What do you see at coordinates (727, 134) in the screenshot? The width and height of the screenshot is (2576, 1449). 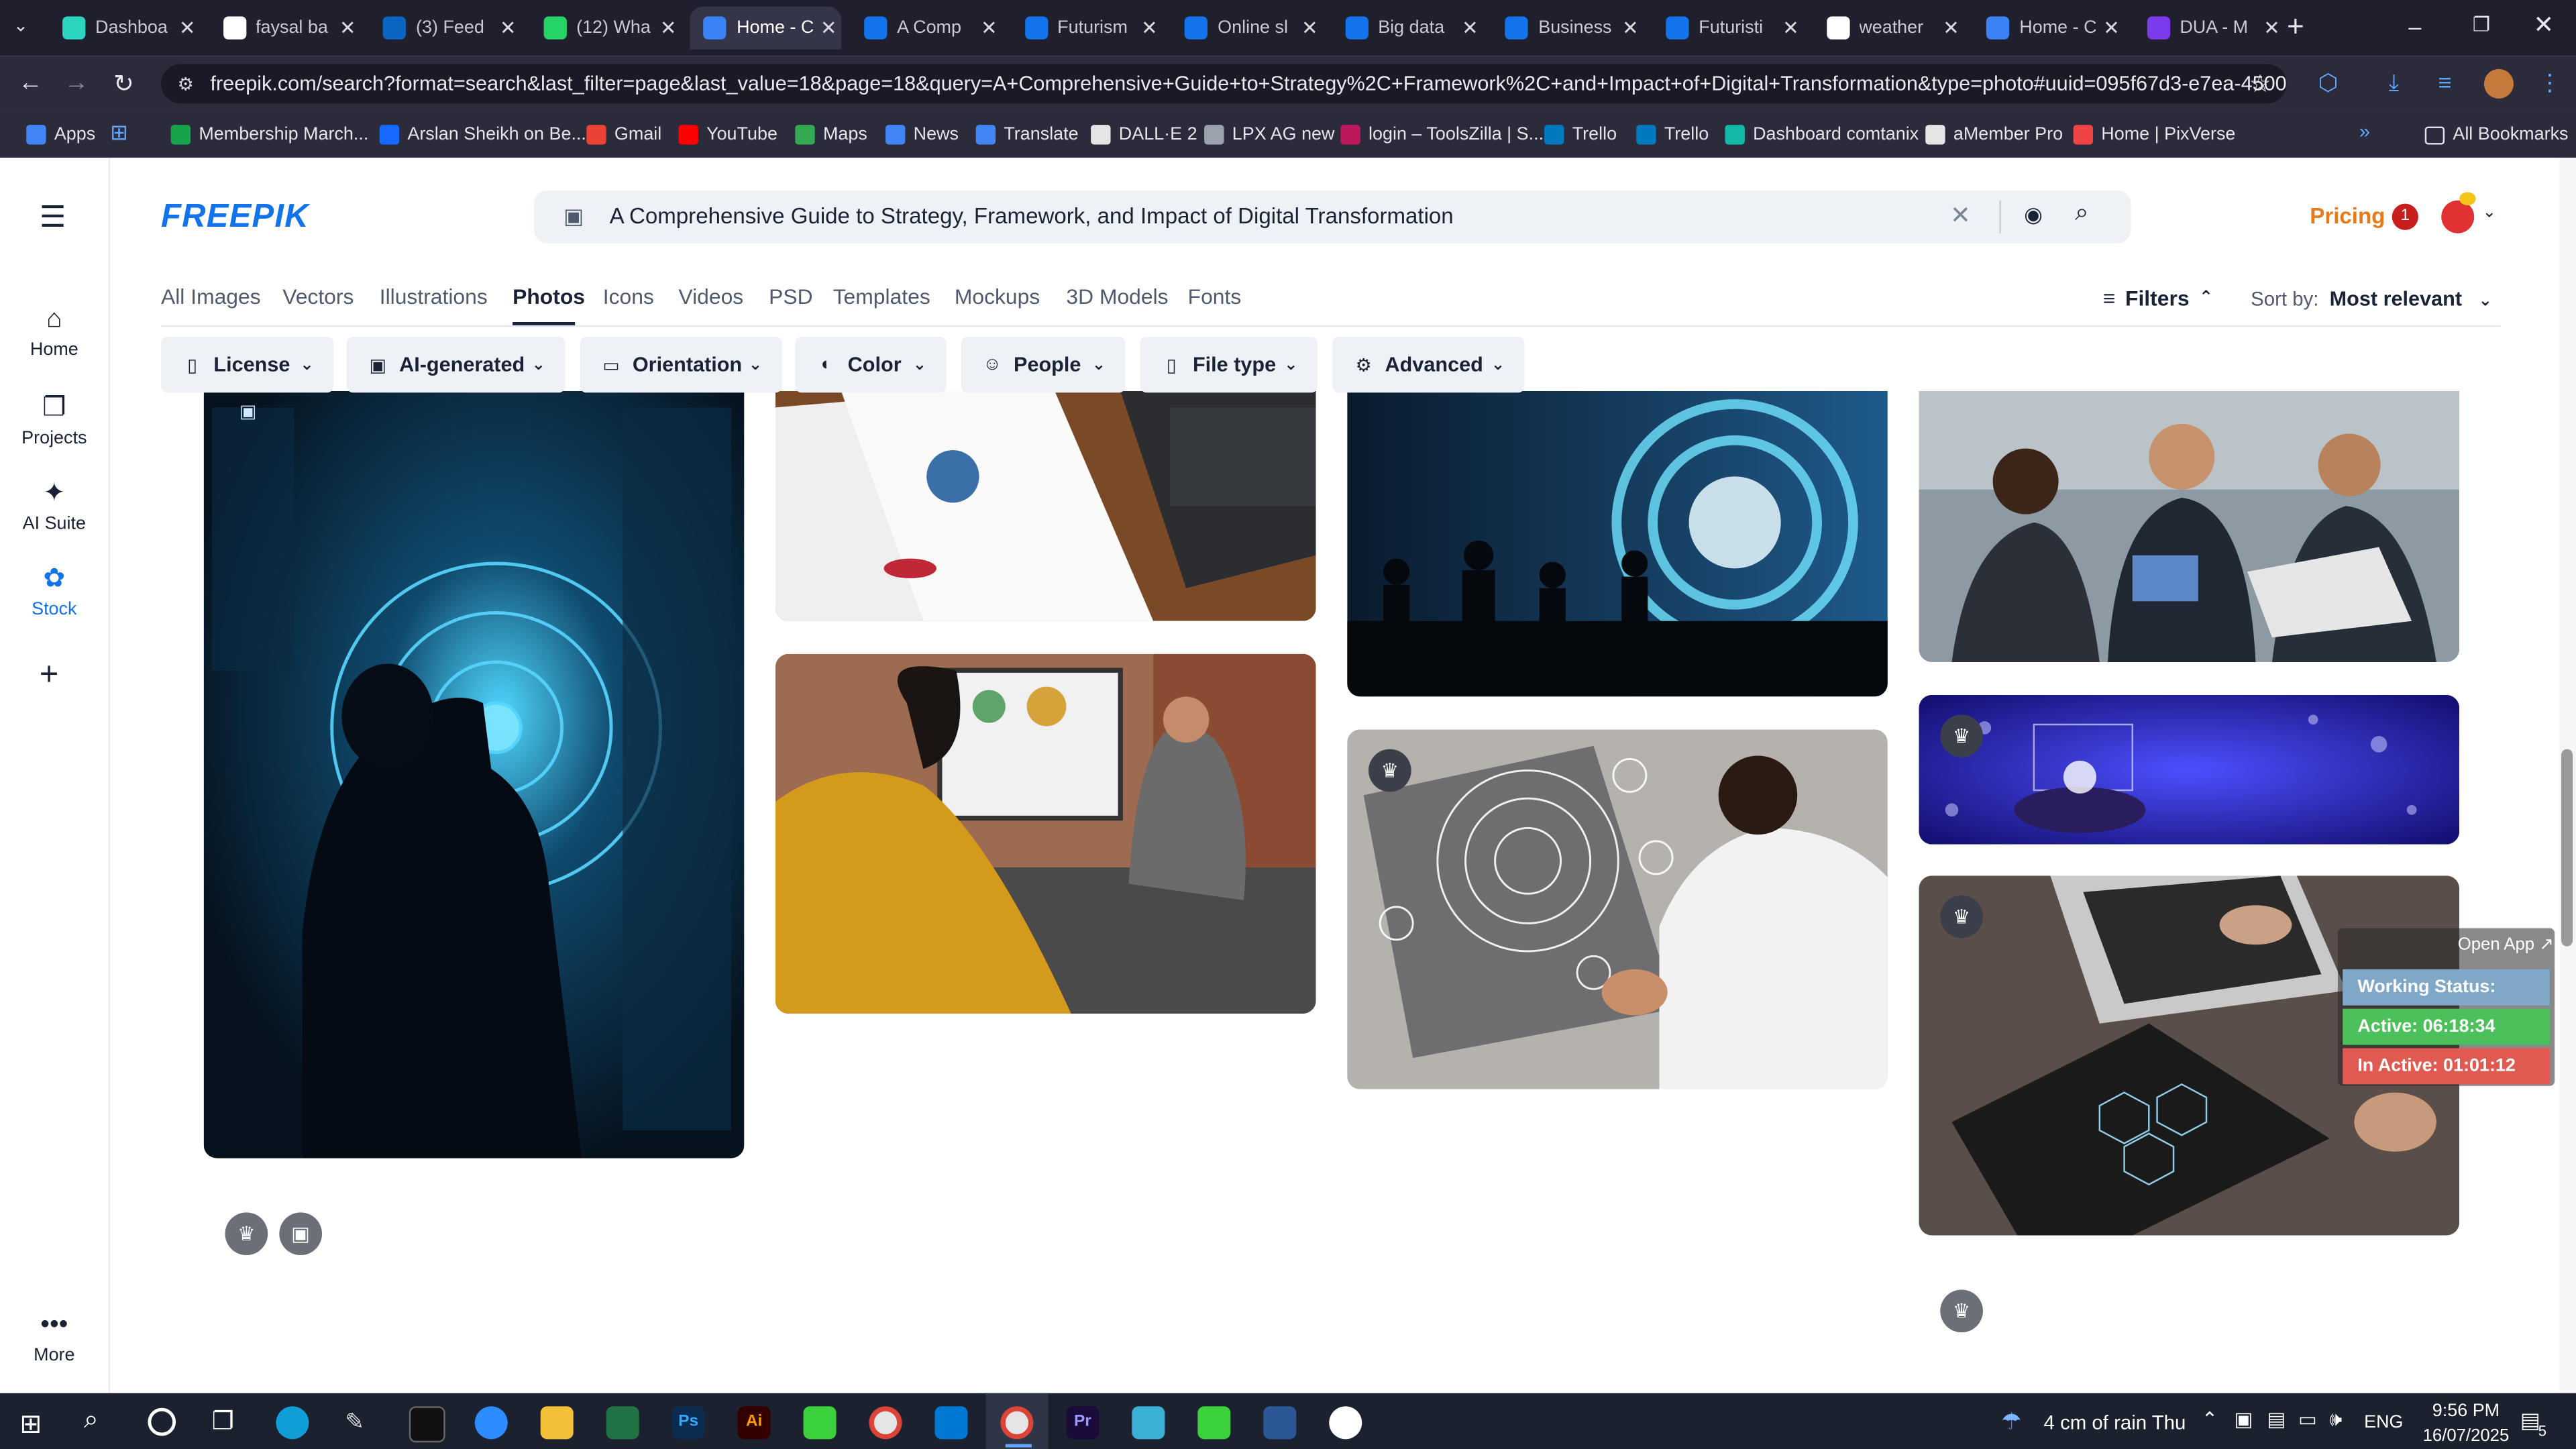 I see `bookmark-item: YouTube` at bounding box center [727, 134].